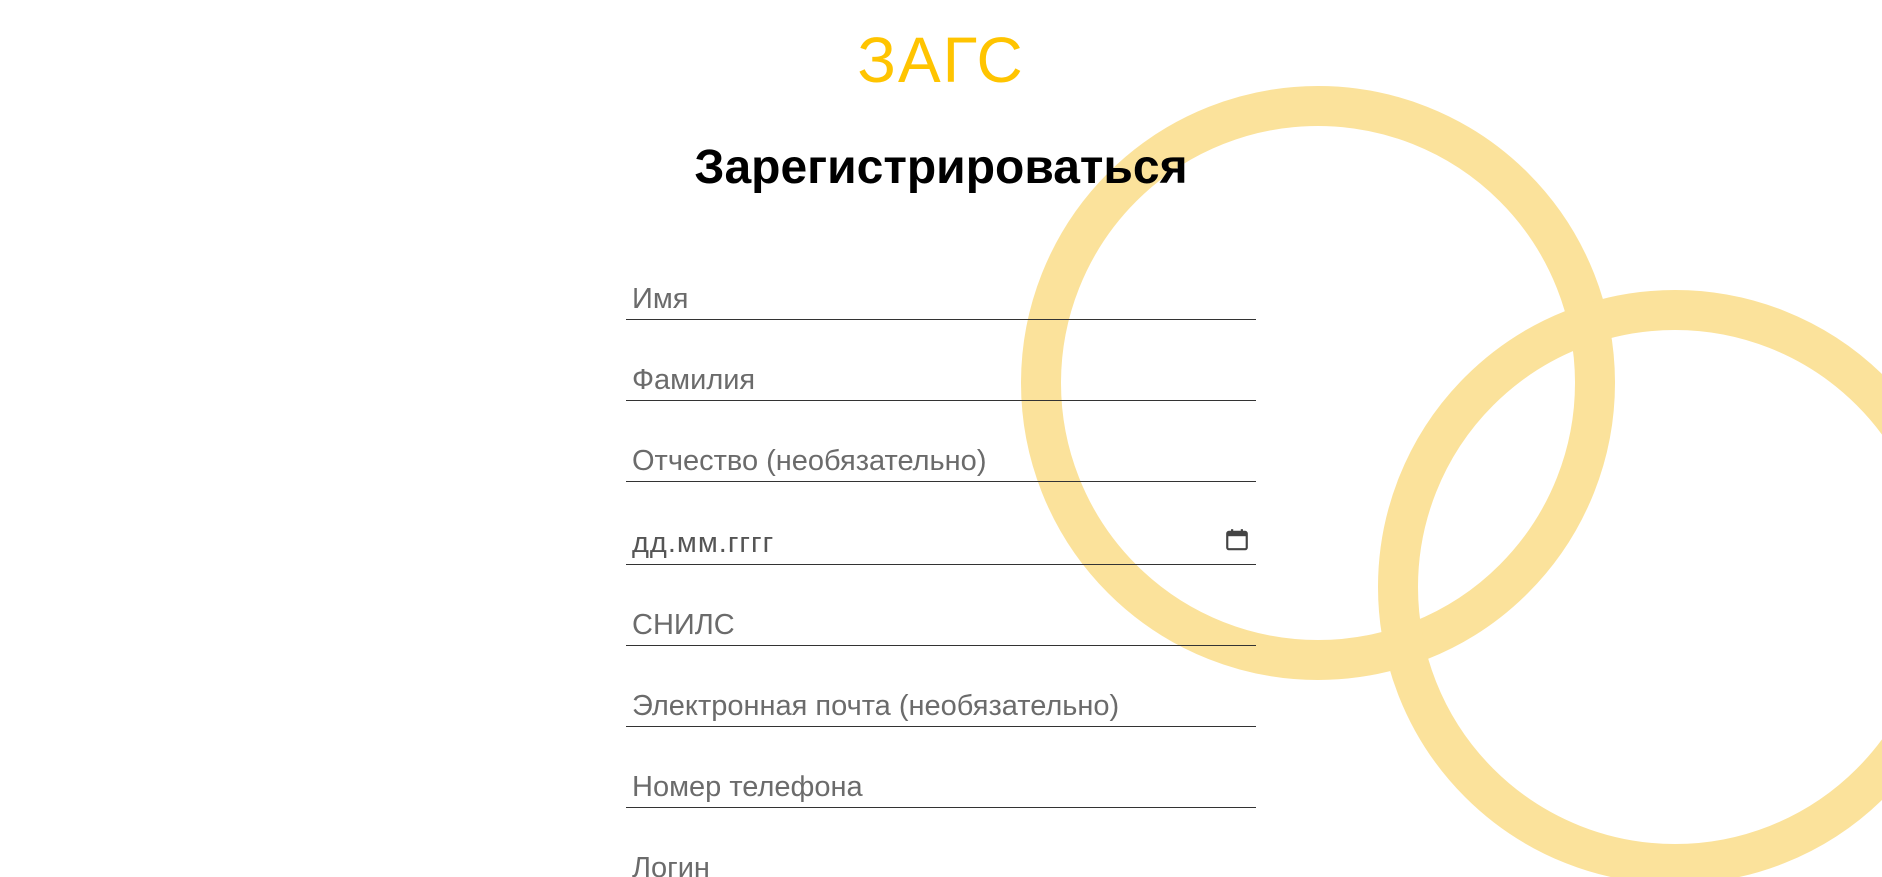 The height and width of the screenshot is (877, 1882). I want to click on logo: ЗАГС, so click(941, 60).